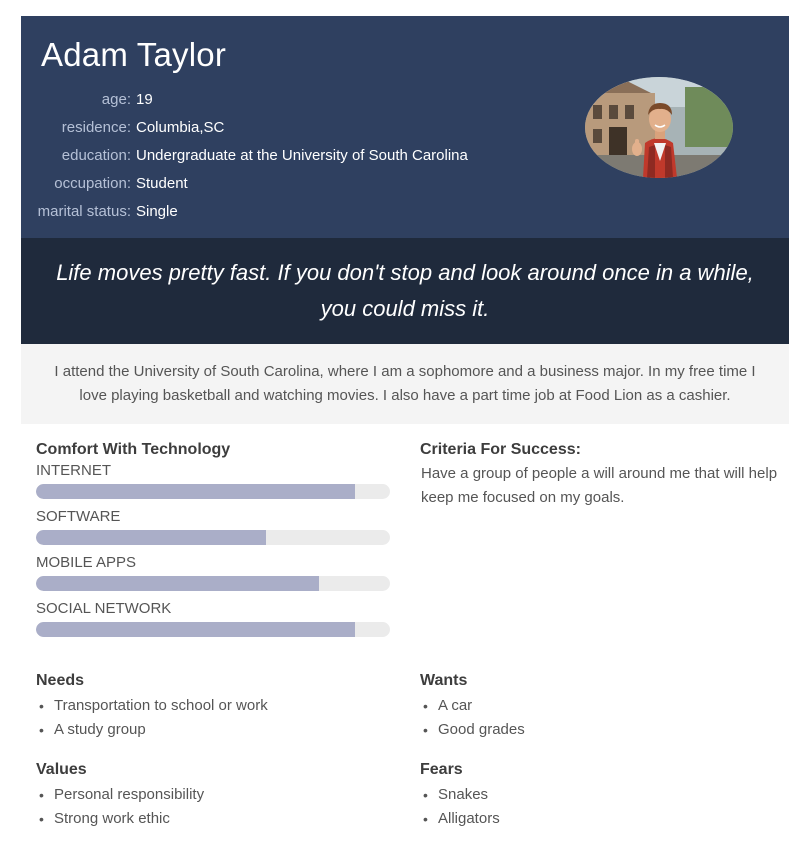  I want to click on skill-social-network: SOCIAL NETWORK, so click(213, 618).